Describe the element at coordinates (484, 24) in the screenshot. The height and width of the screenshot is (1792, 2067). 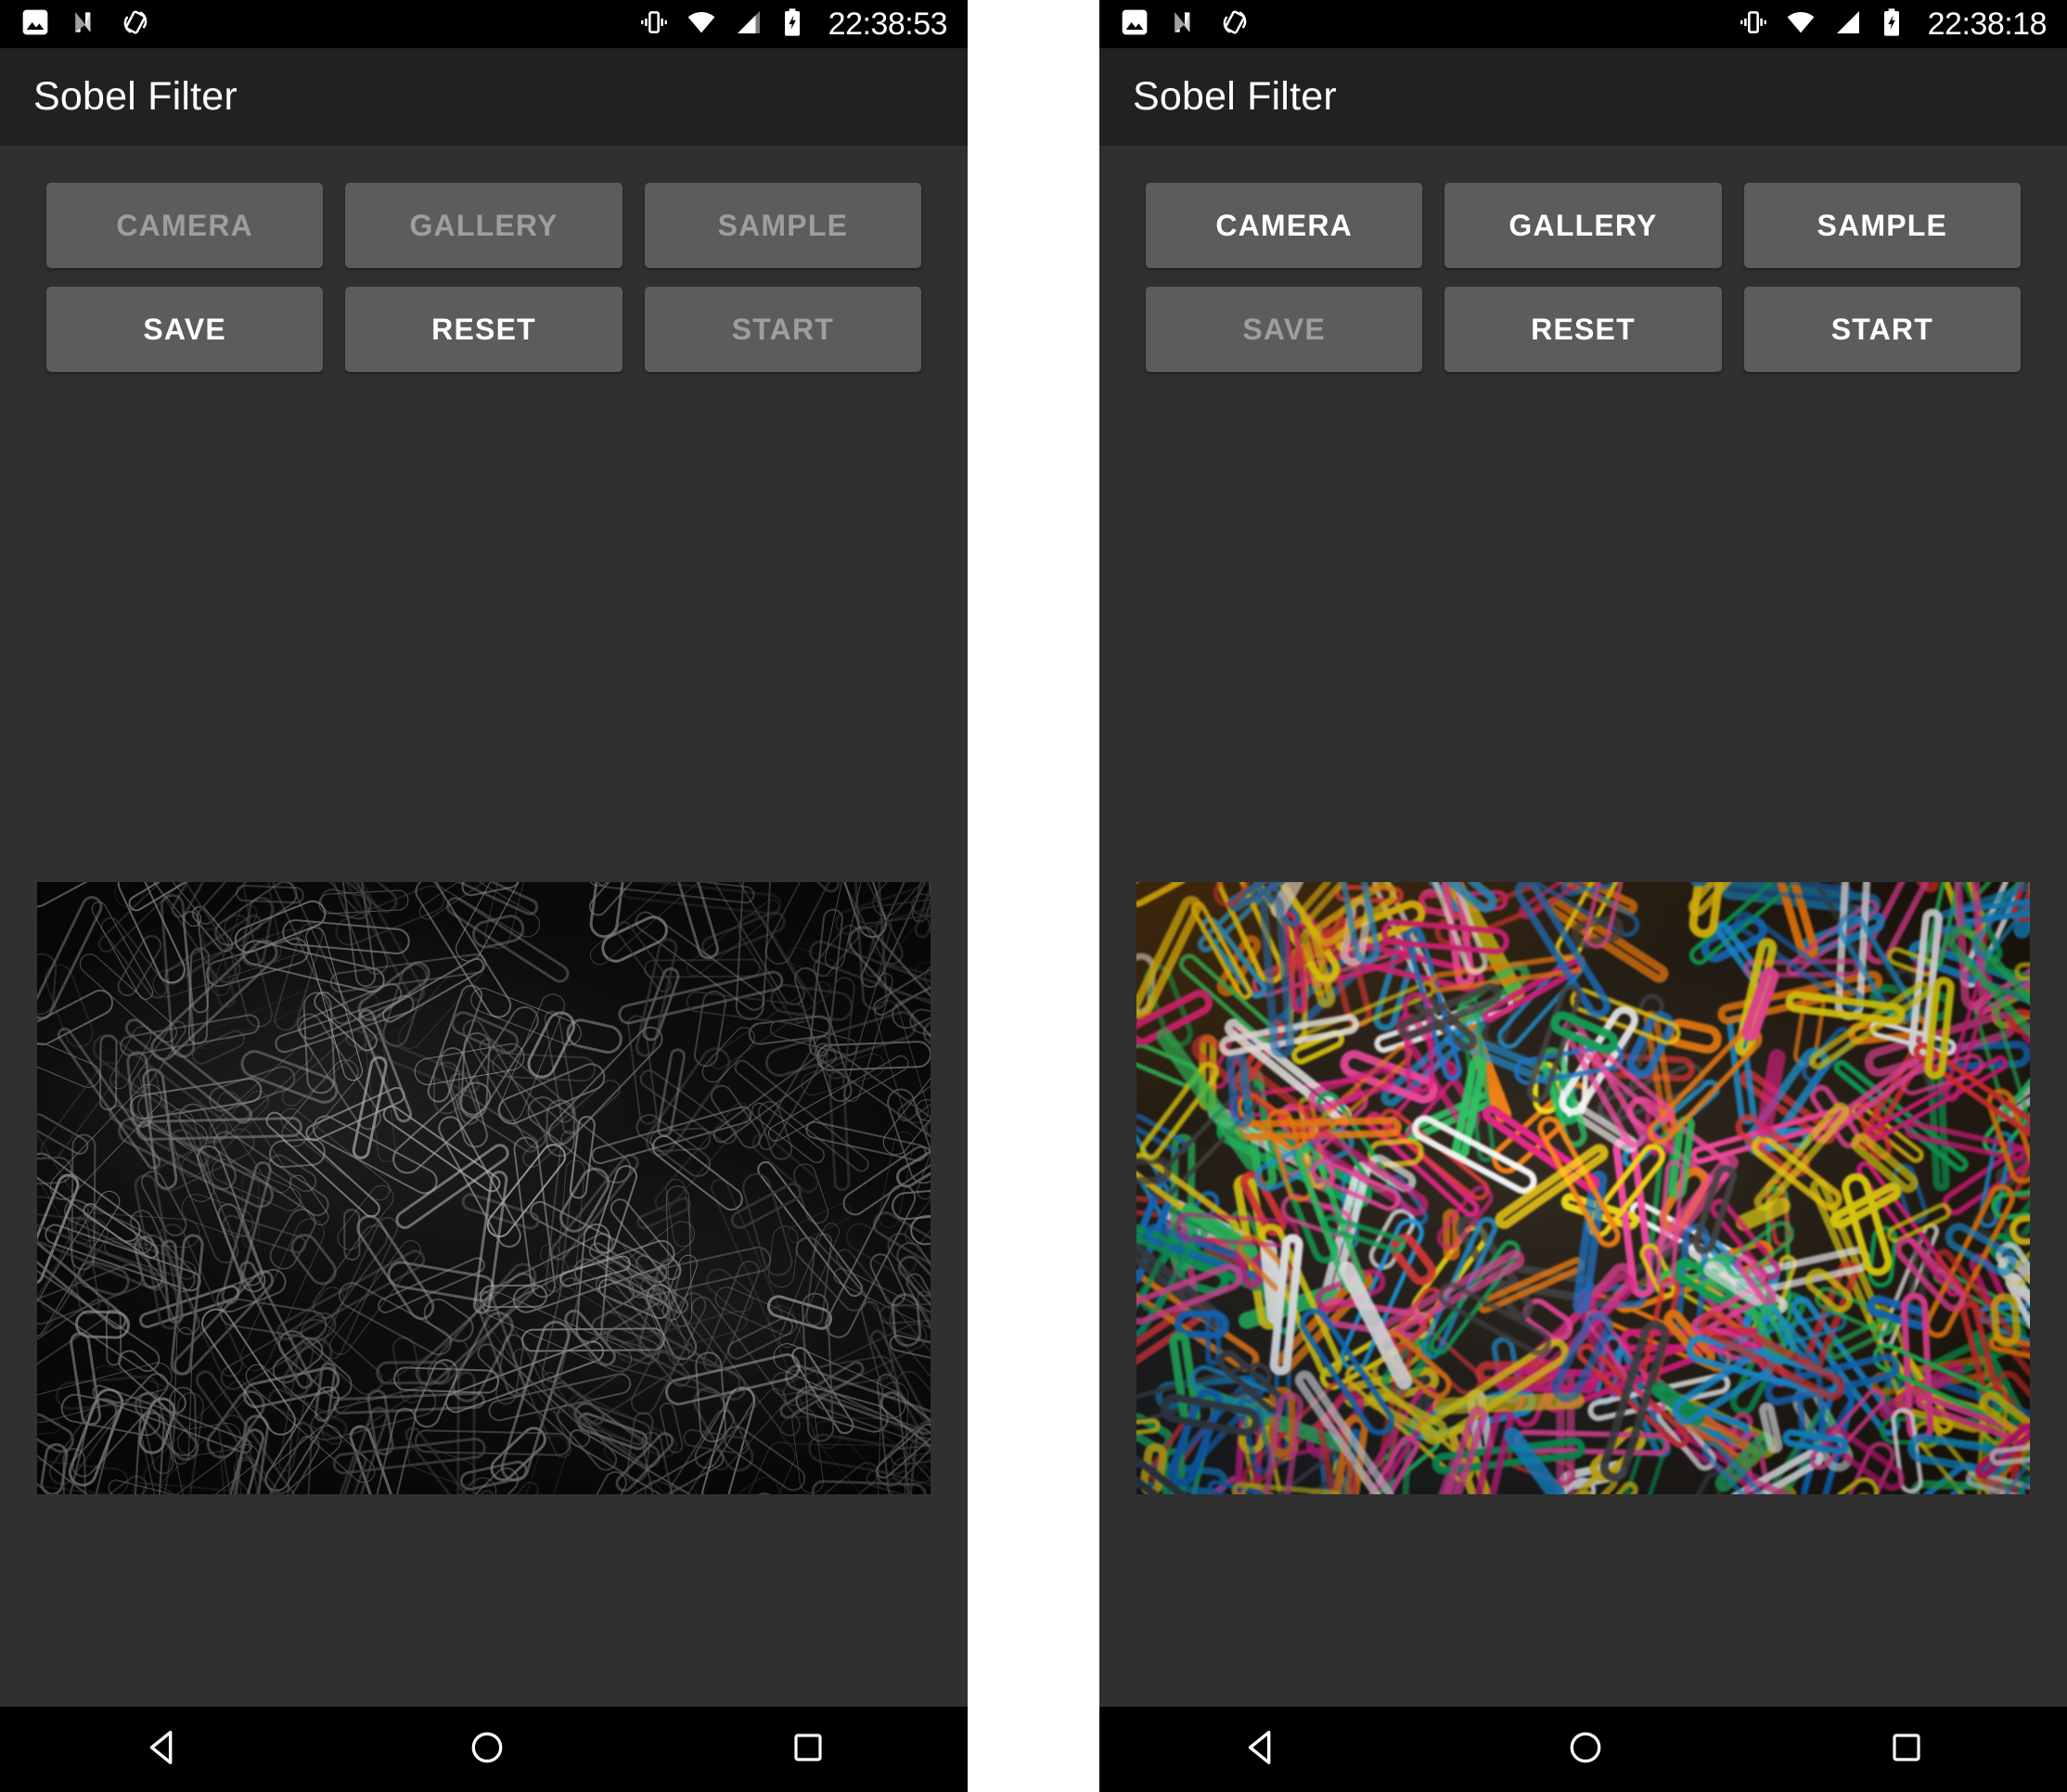
I see `status-bar: 22:38:53` at that location.